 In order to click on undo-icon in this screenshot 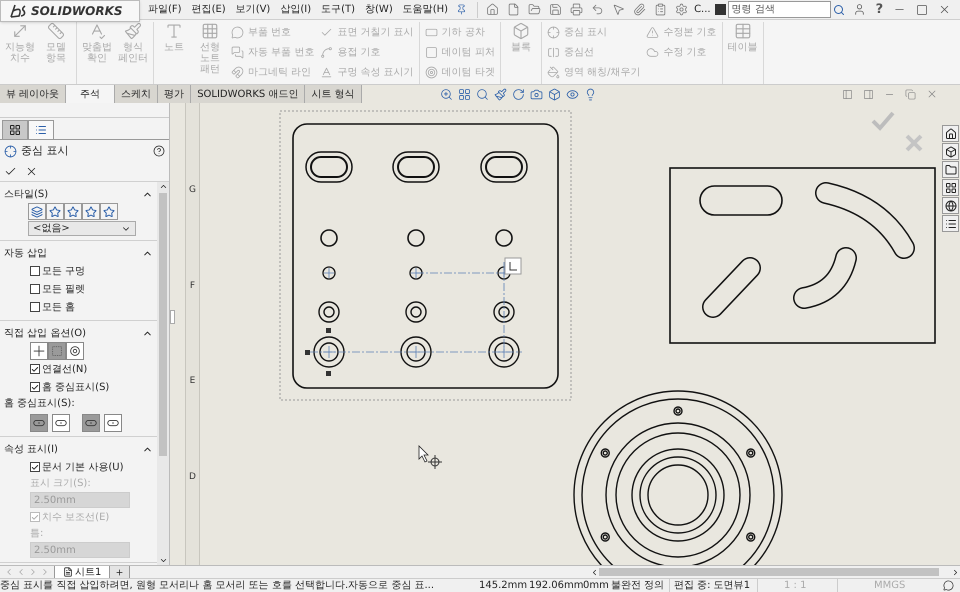, I will do `click(597, 9)`.